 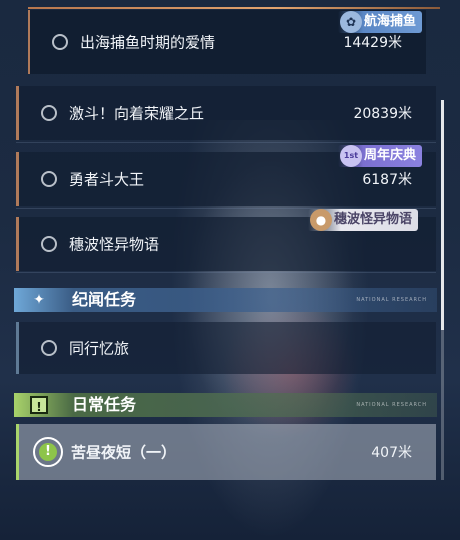 I want to click on quest-tracking-icon: !, so click(x=48, y=452).